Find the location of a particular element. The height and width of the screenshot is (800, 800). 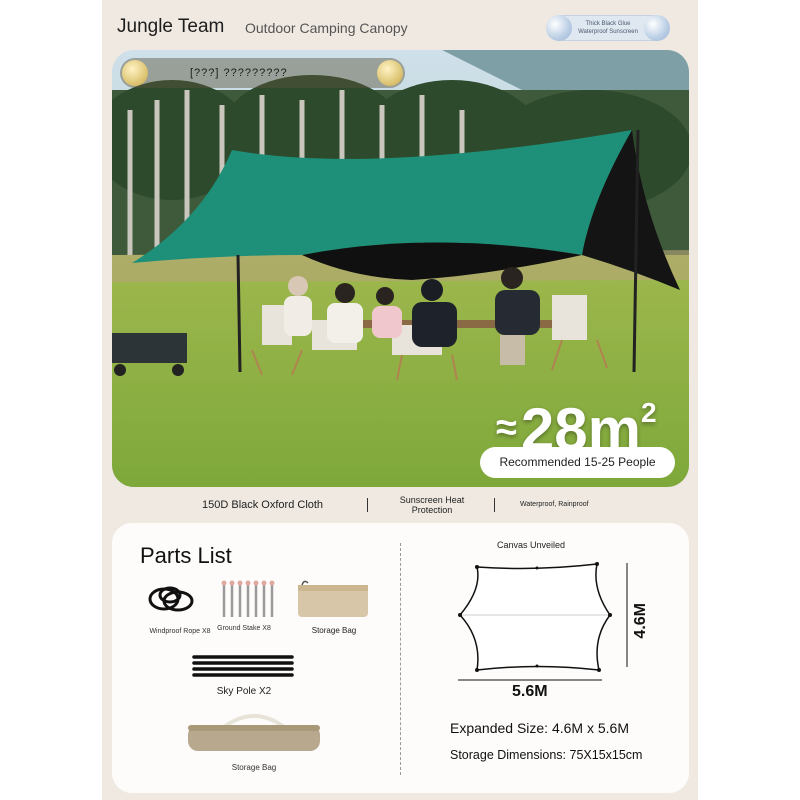

badge-text: Thick Black Glue Waterproof Sunscreen is located at coordinates (608, 28).